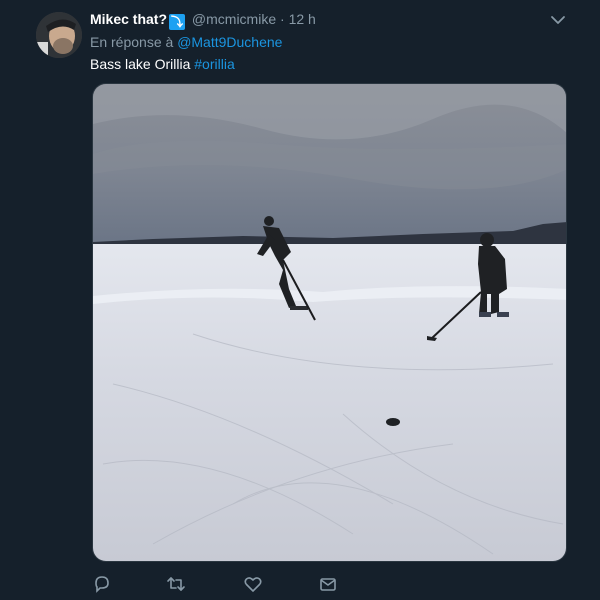 The height and width of the screenshot is (600, 600). Describe the element at coordinates (140, 64) in the screenshot. I see `tweet-body: Bass lake Orillia` at that location.